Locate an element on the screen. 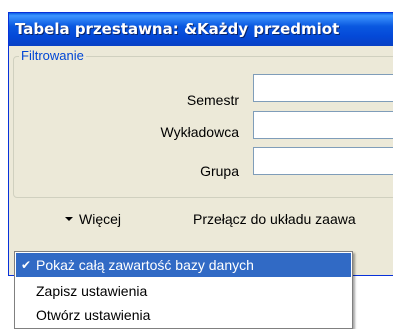  action-row: Więcej Przełącz do układu zaawa is located at coordinates (201, 221).